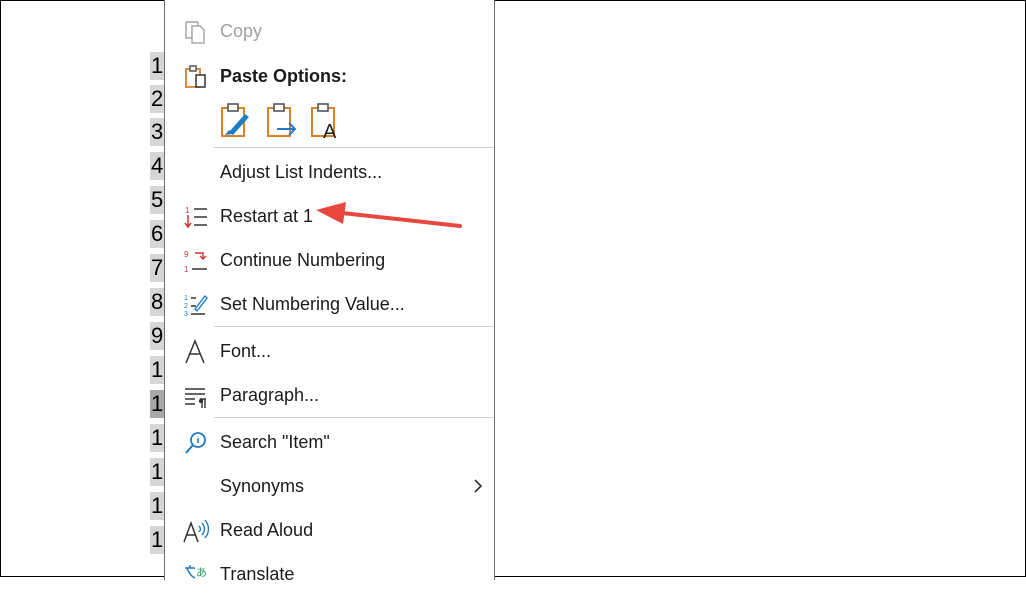 Image resolution: width=1026 pixels, height=593 pixels. Describe the element at coordinates (275, 442) in the screenshot. I see `search-label: Search "Item"` at that location.